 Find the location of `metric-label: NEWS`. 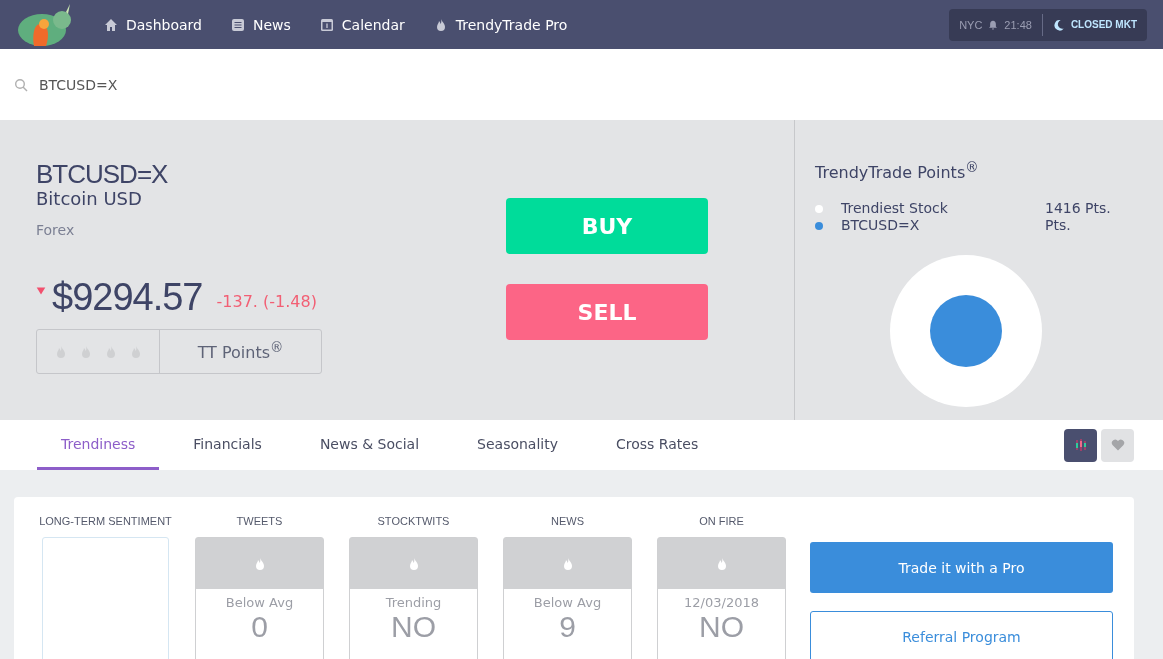

metric-label: NEWS is located at coordinates (567, 521).